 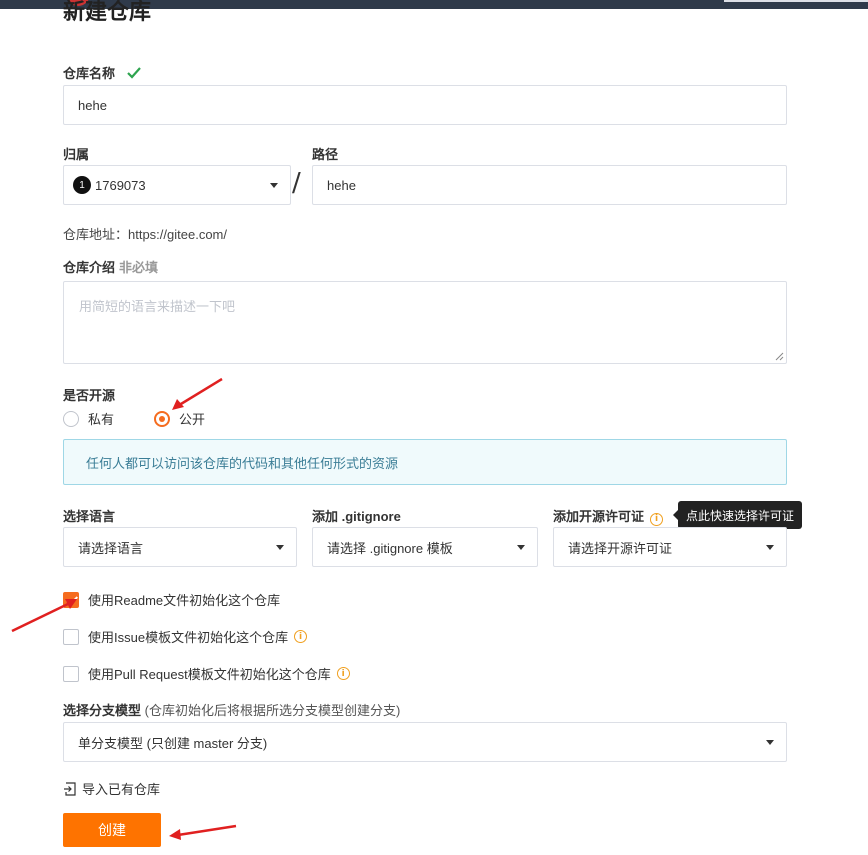 I want to click on init-readme-label: 使用Readme文件初始化这个仓库, so click(x=184, y=600).